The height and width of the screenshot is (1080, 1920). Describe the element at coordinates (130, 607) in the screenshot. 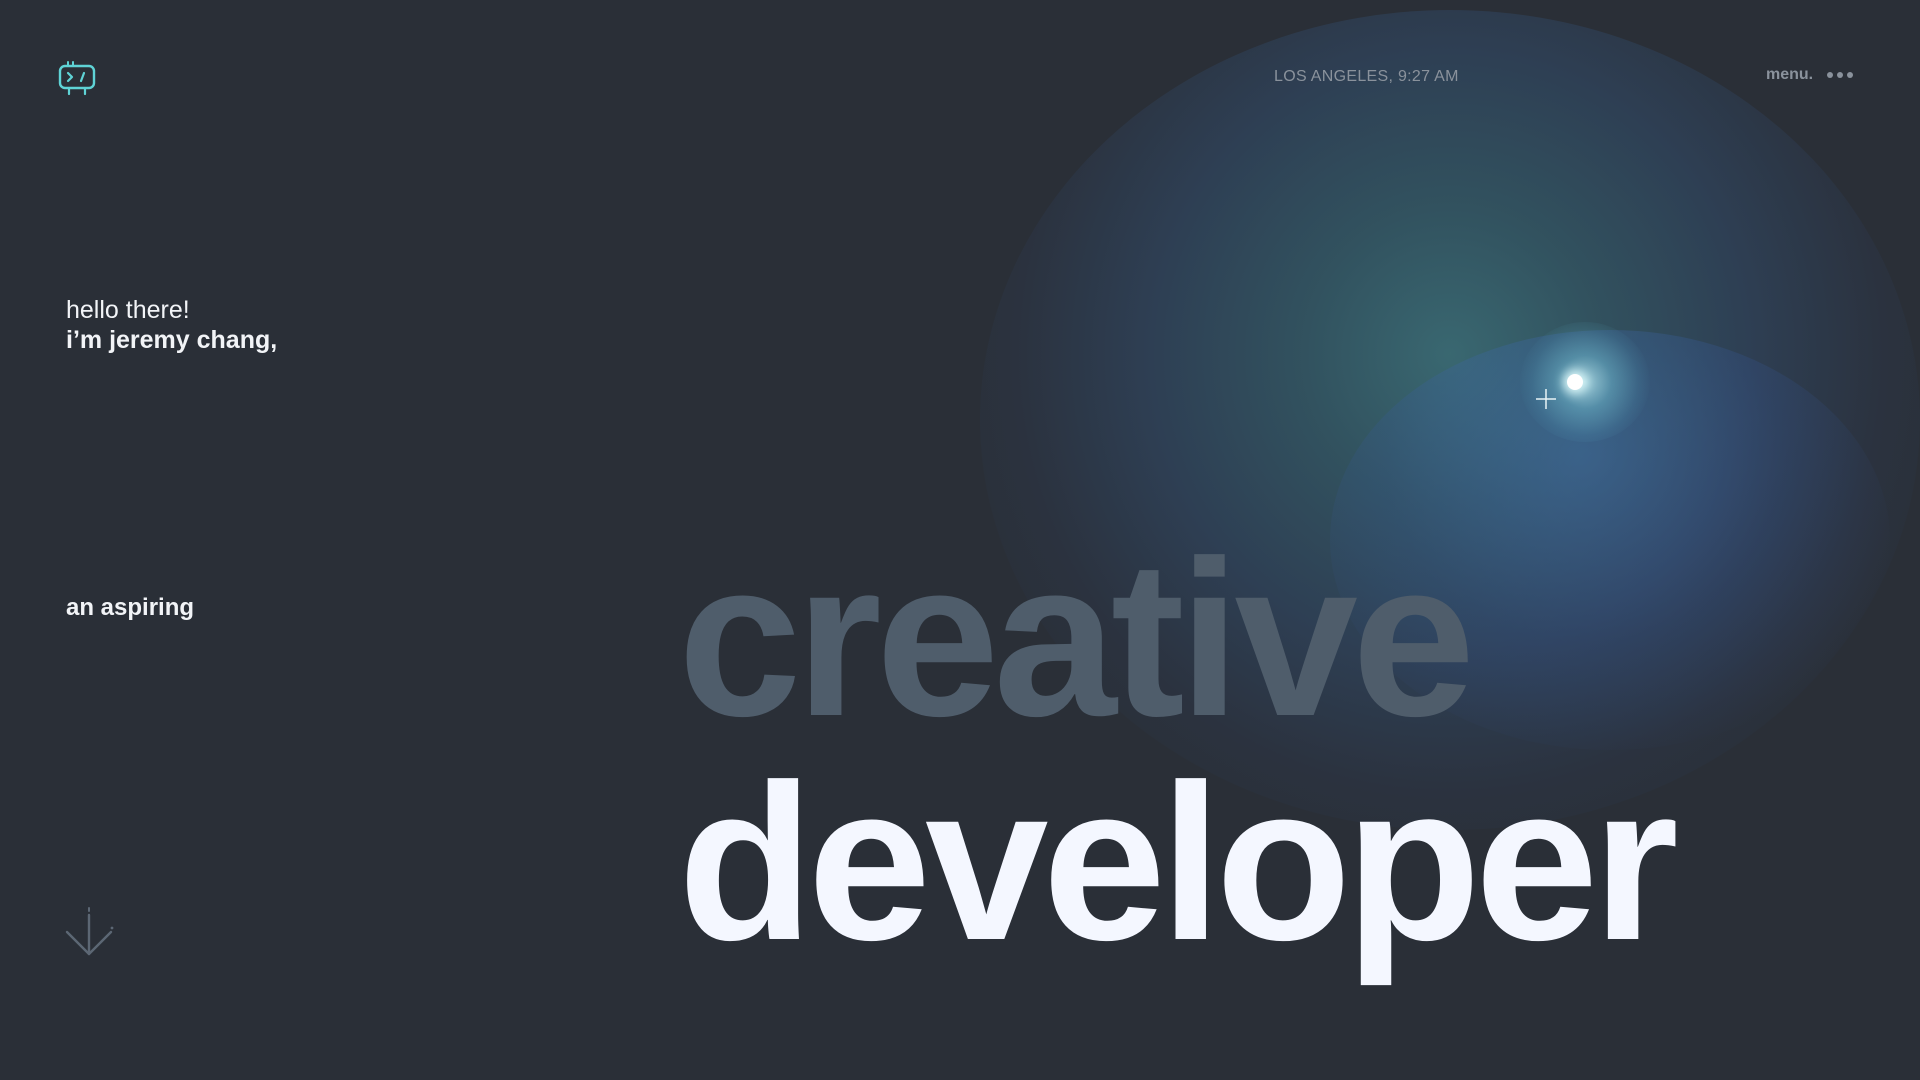

I see `aspiring-label: an aspiring` at that location.